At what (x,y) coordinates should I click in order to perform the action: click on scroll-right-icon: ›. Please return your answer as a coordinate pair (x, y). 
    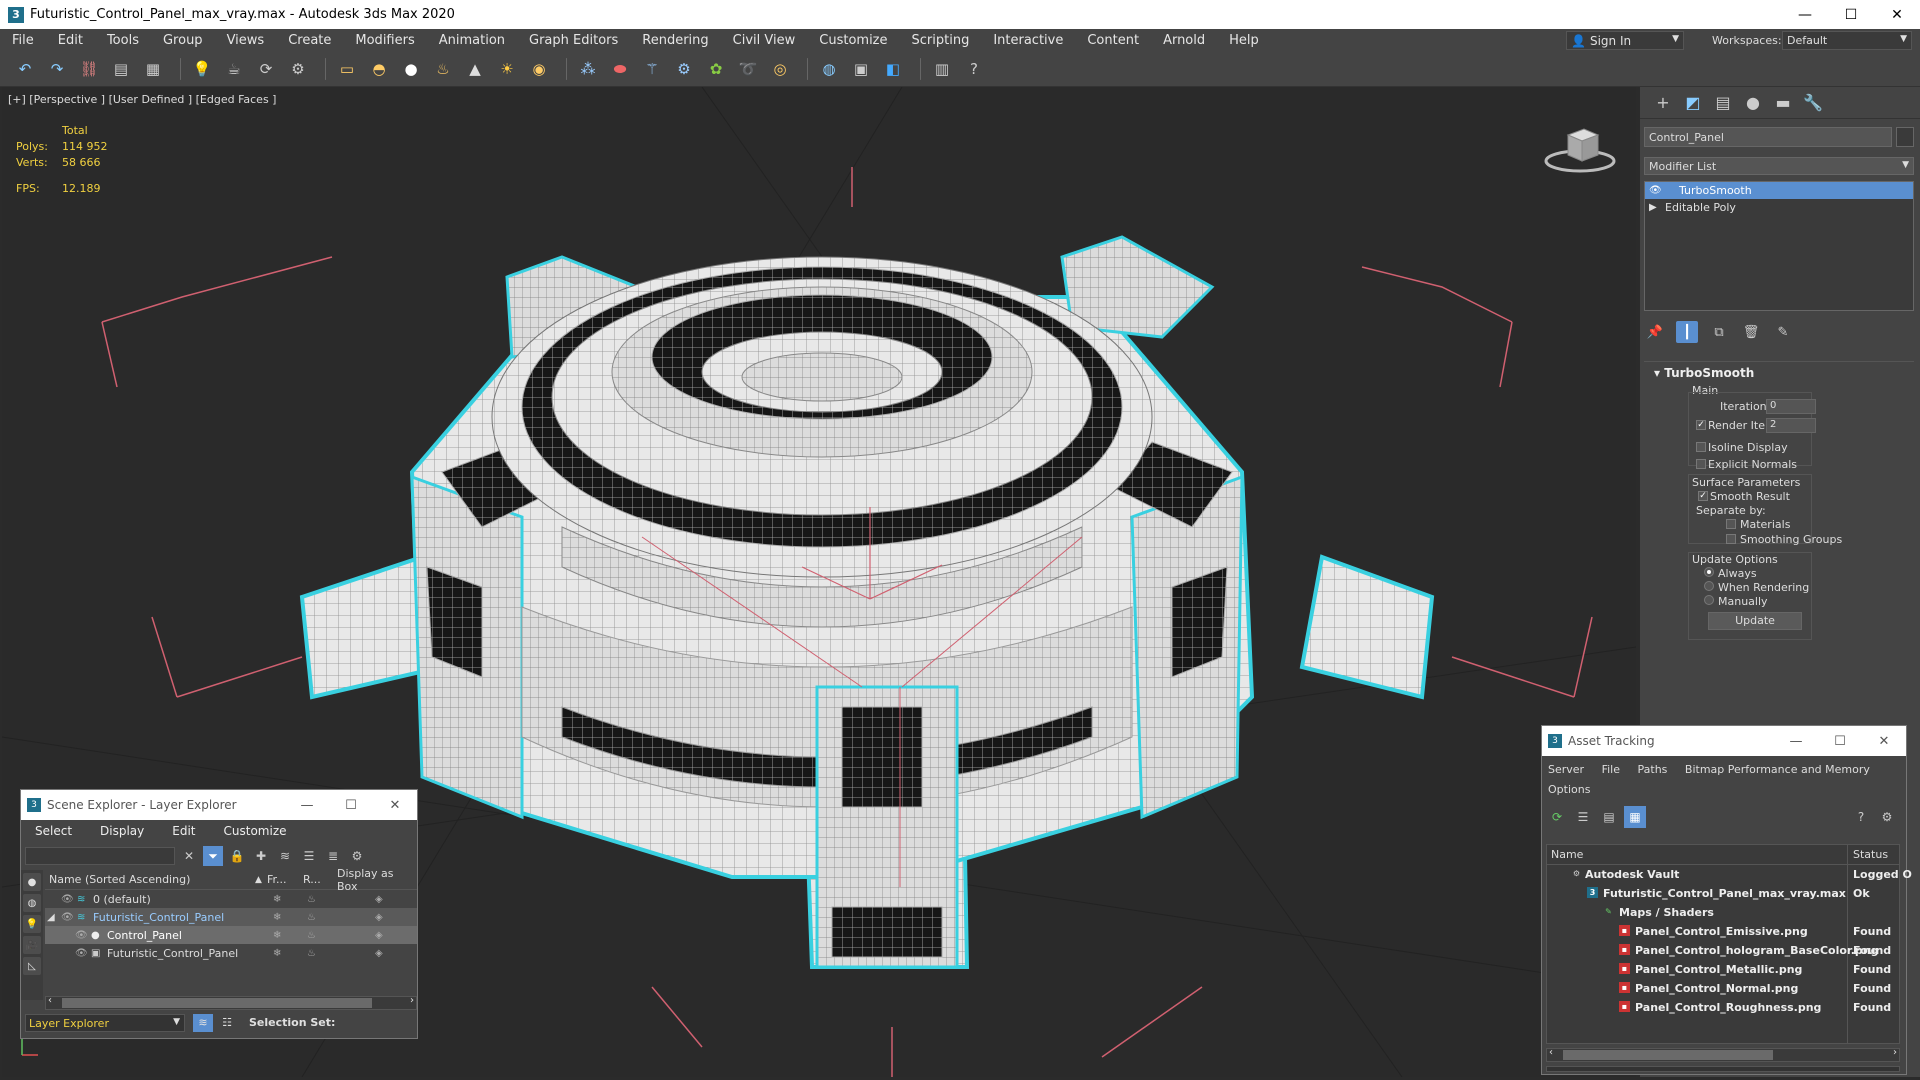
    Looking at the image, I should click on (412, 1000).